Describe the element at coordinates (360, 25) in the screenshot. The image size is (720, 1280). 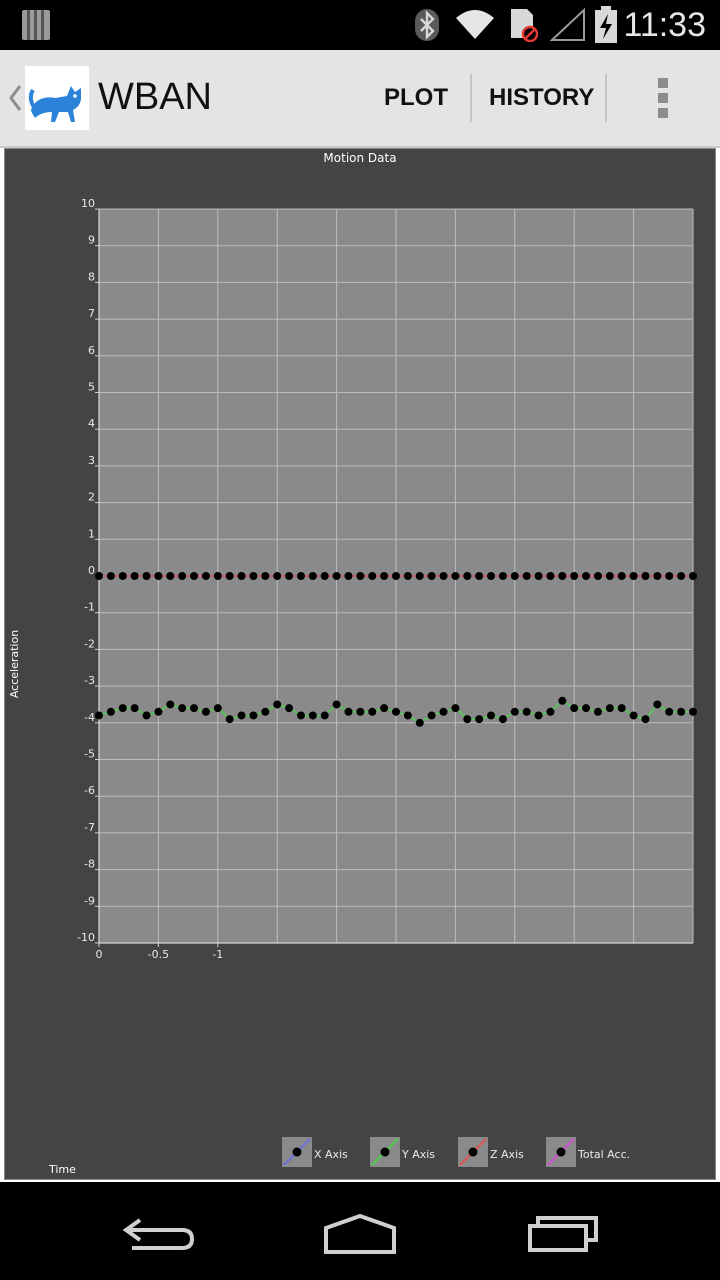
I see `status-bar: 11:33` at that location.